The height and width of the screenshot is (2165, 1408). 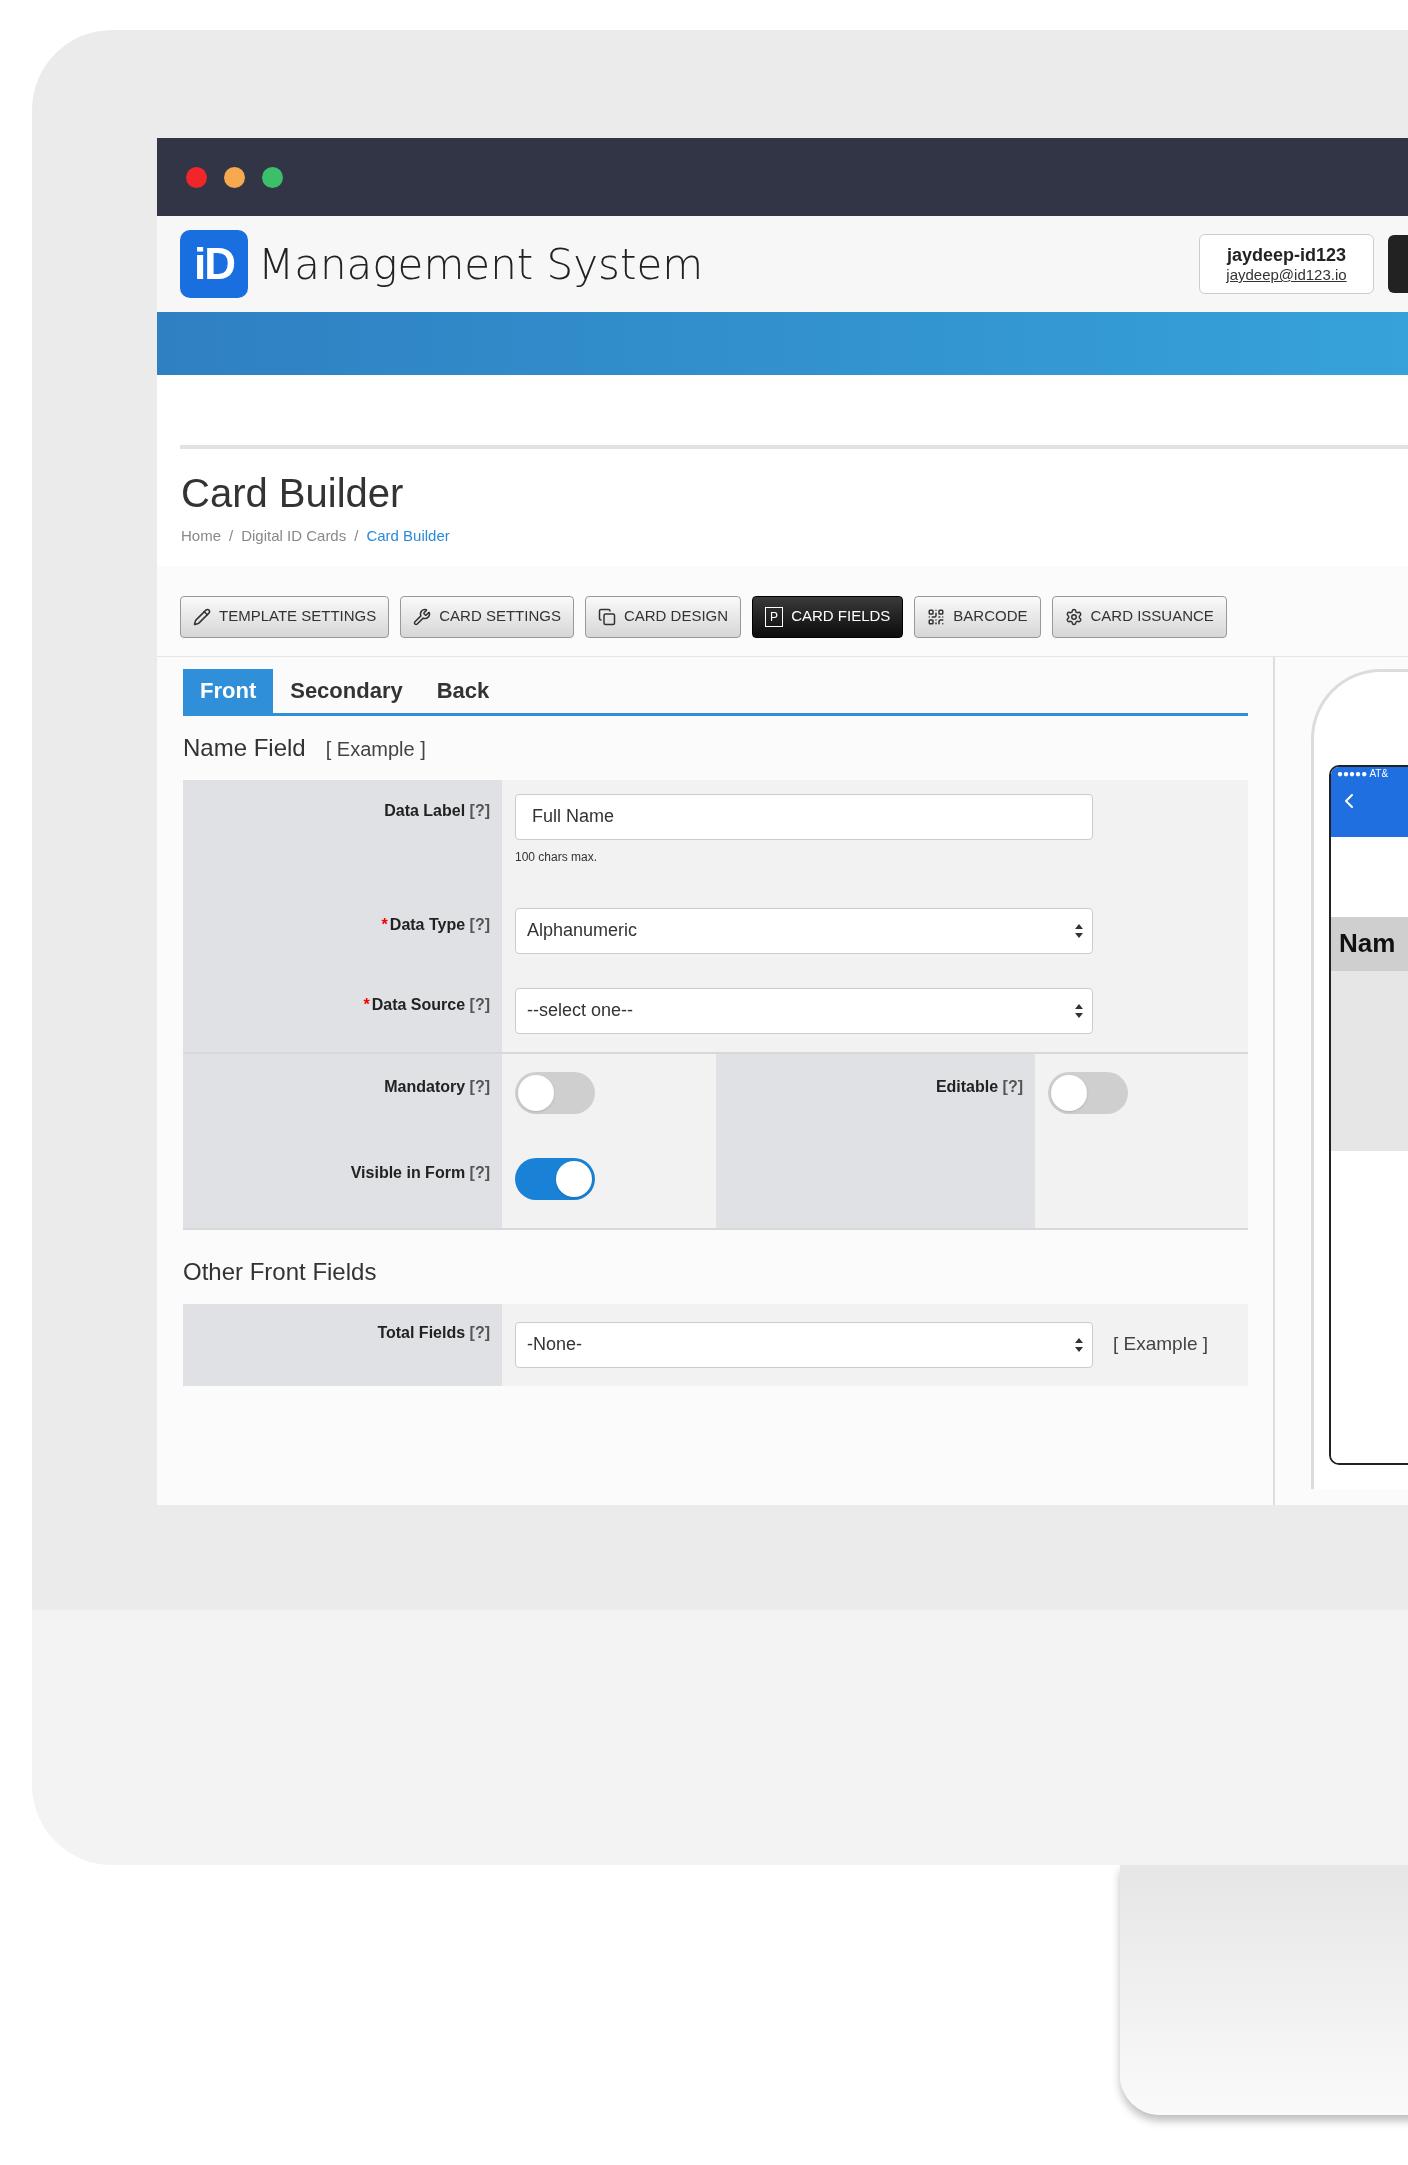 I want to click on user-badge: jaydeep-id123 jaydeep@id123.io, so click(x=1286, y=264).